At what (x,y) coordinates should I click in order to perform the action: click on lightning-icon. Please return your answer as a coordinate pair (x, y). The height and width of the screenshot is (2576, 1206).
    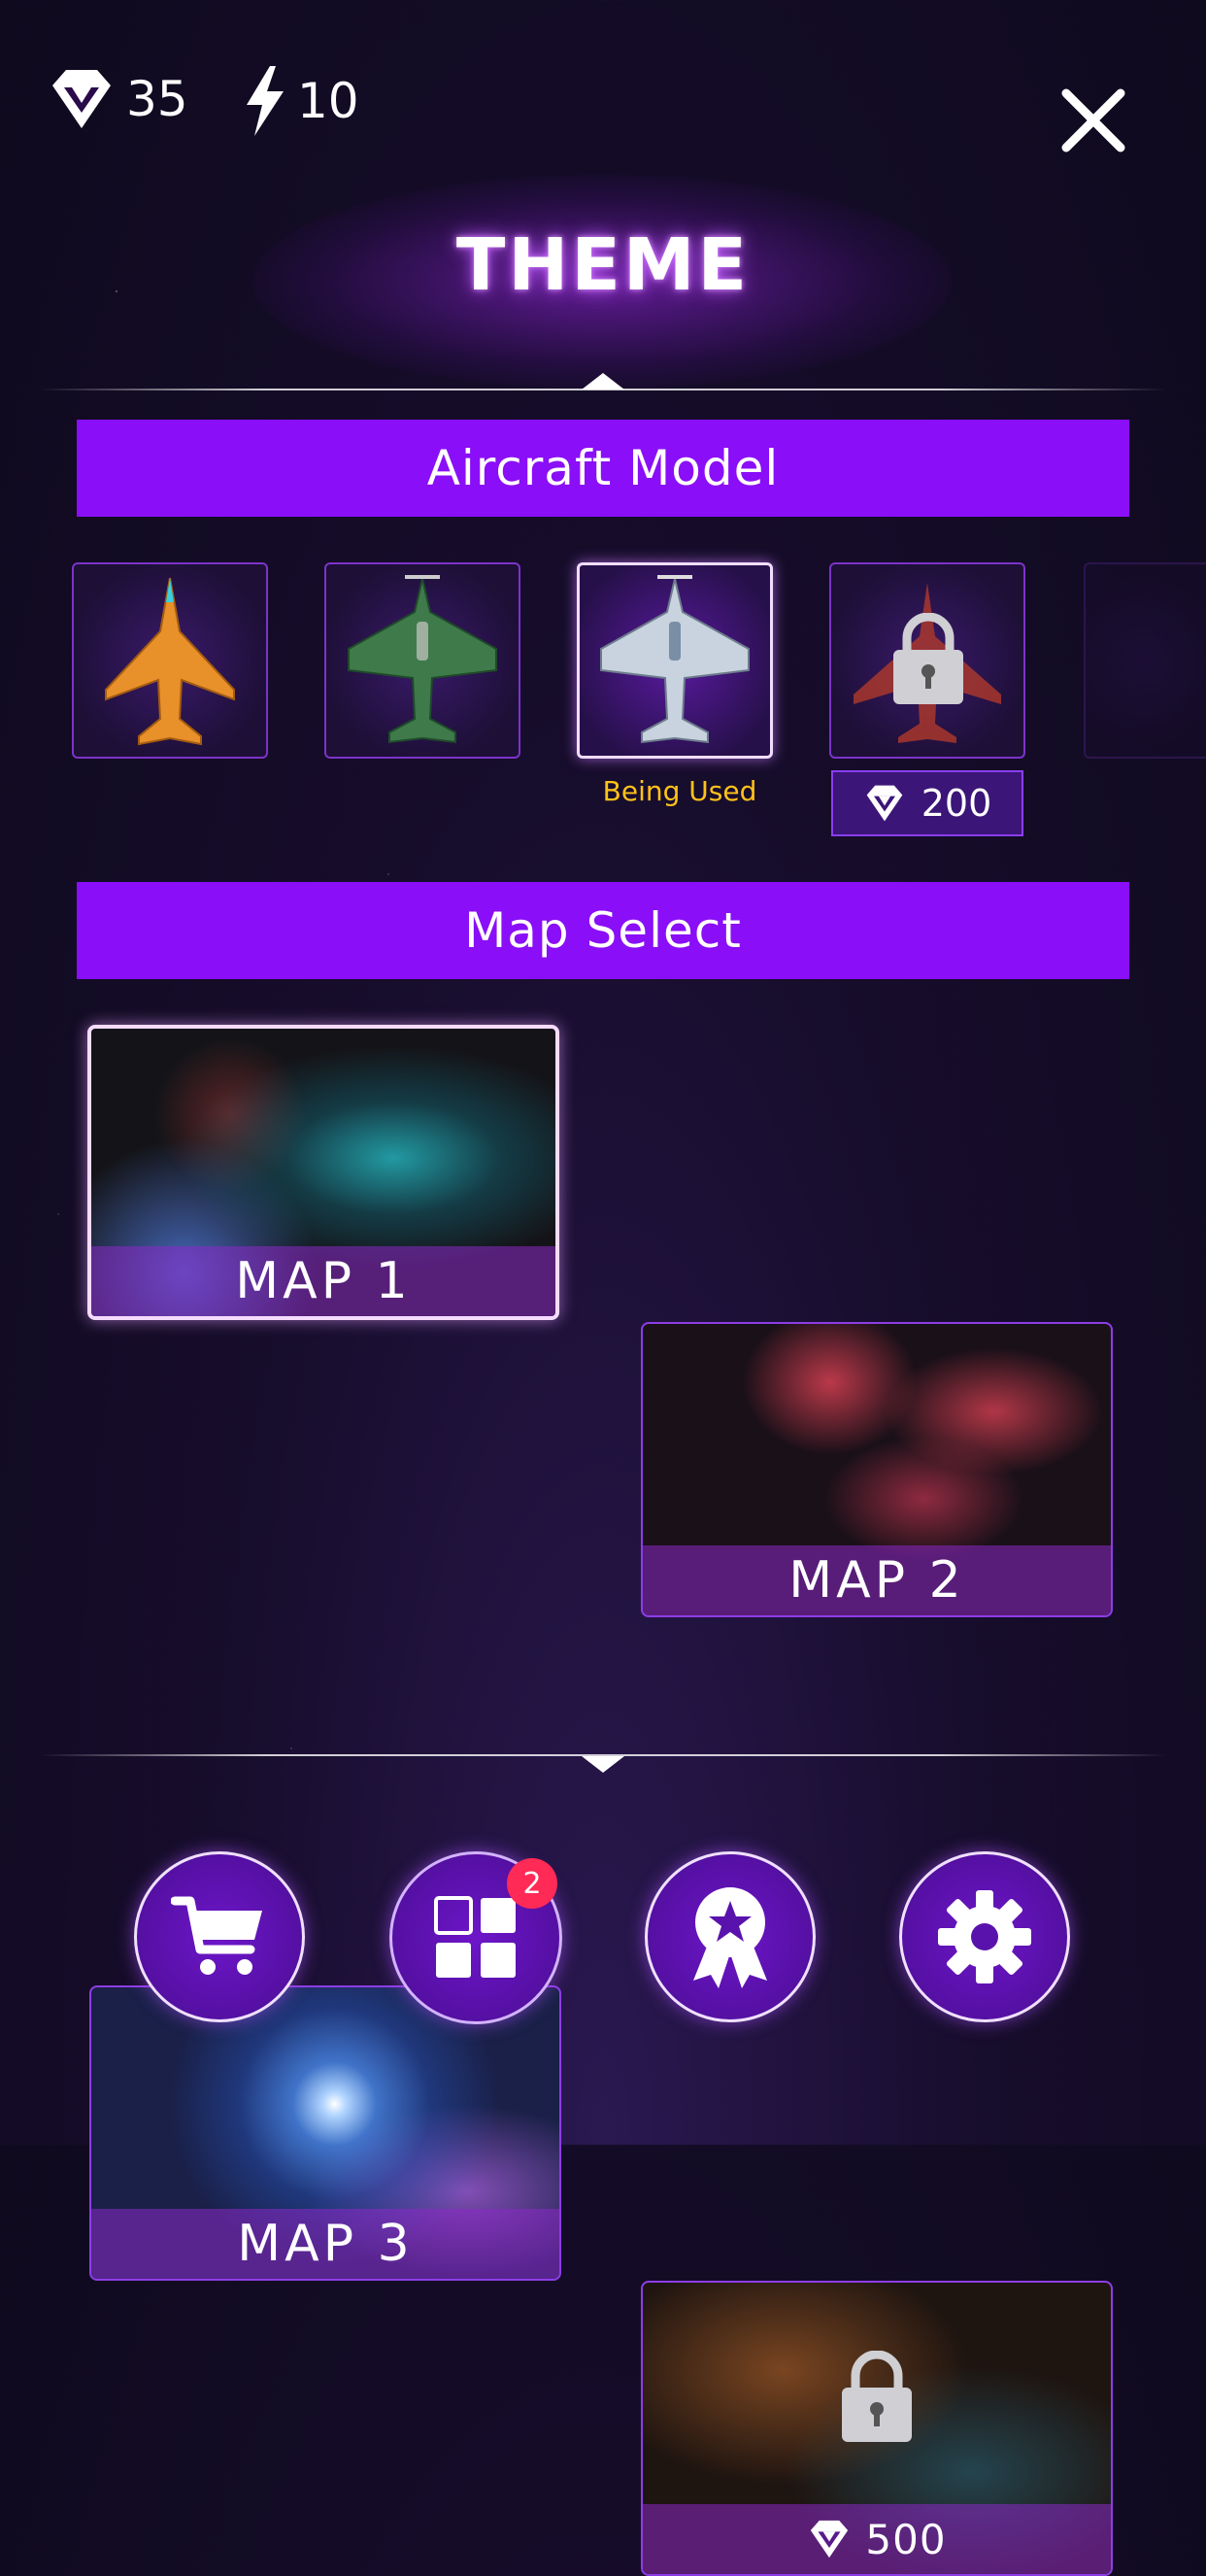
    Looking at the image, I should click on (265, 101).